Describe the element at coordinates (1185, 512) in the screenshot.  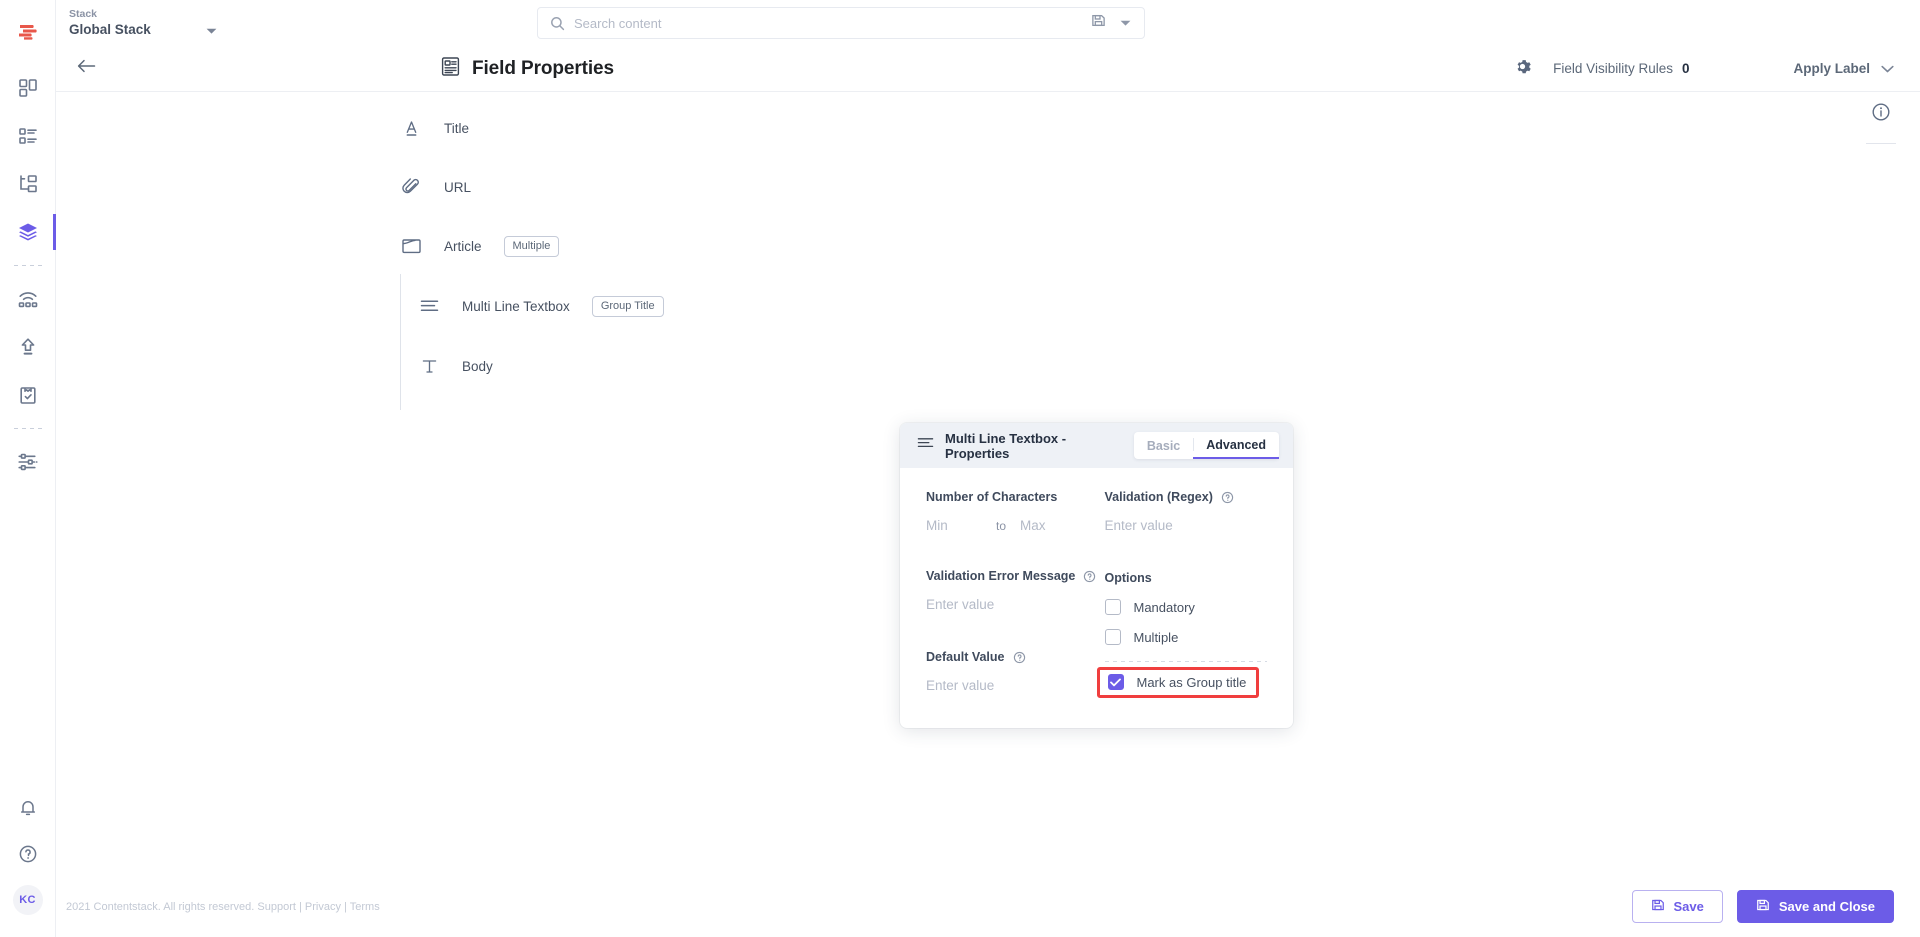
I see `validation-regex-group: Validation (Regex)` at that location.